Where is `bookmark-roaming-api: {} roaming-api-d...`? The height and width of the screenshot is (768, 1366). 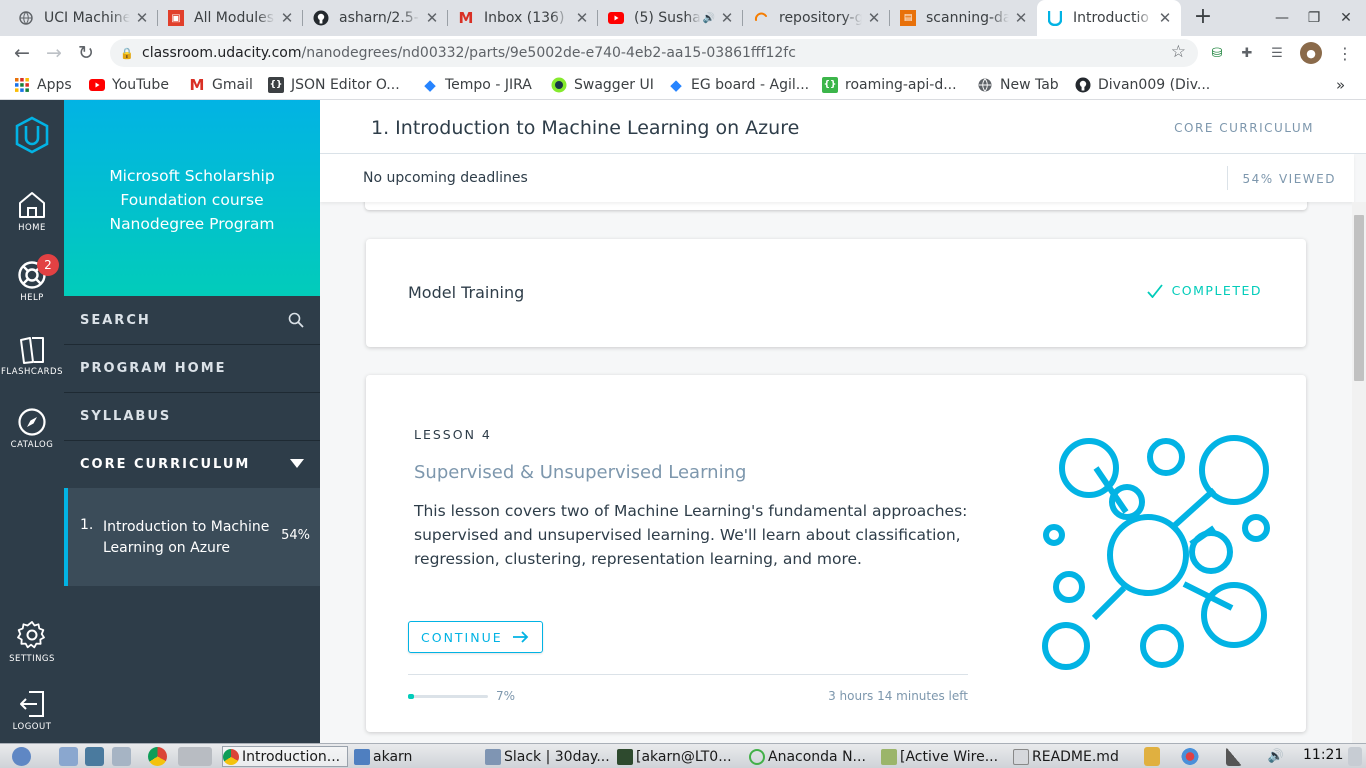
bookmark-roaming-api: {} roaming-api-d... is located at coordinates (889, 85).